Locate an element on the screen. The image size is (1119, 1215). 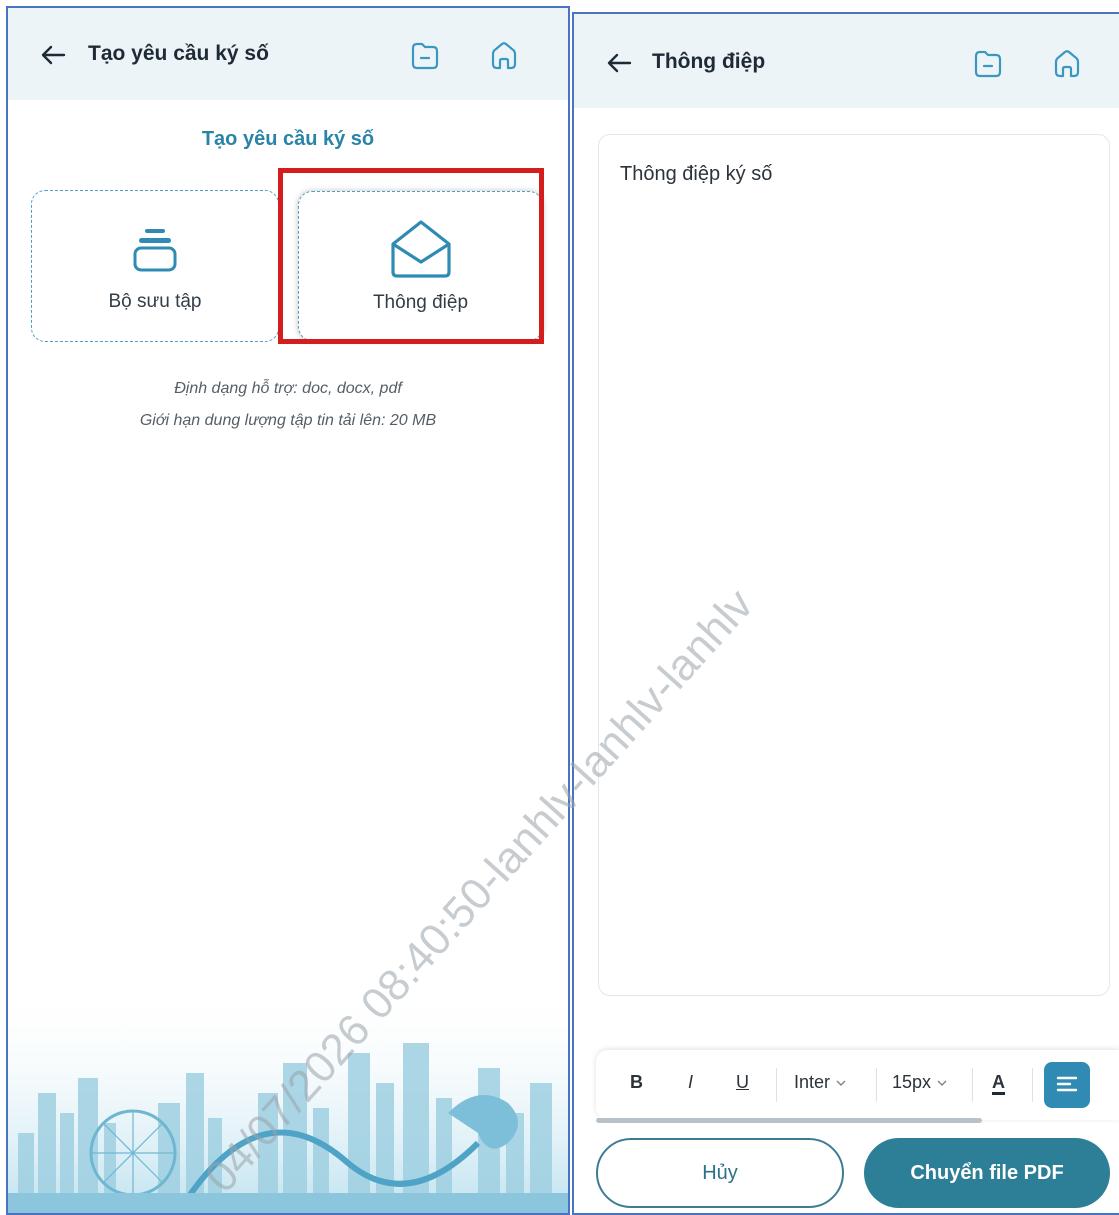
italic-button: I is located at coordinates (690, 1082).